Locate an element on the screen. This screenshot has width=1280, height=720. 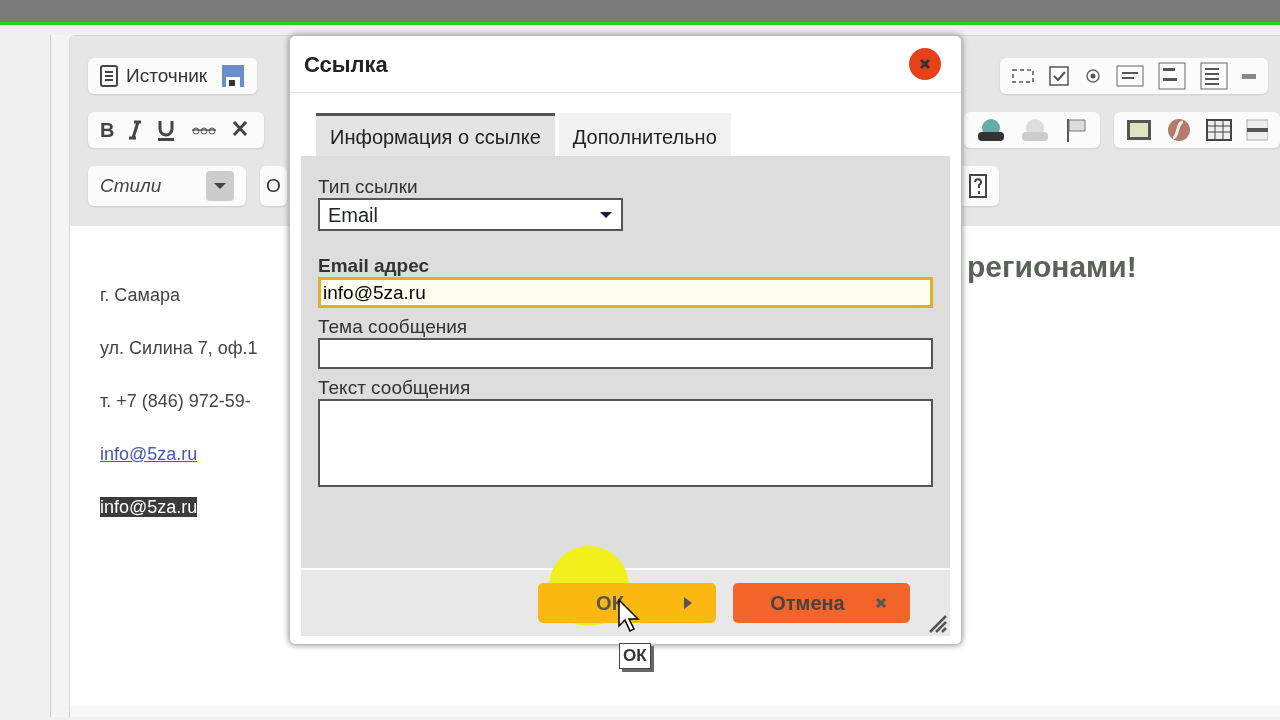
source-button: Источник is located at coordinates (154, 76).